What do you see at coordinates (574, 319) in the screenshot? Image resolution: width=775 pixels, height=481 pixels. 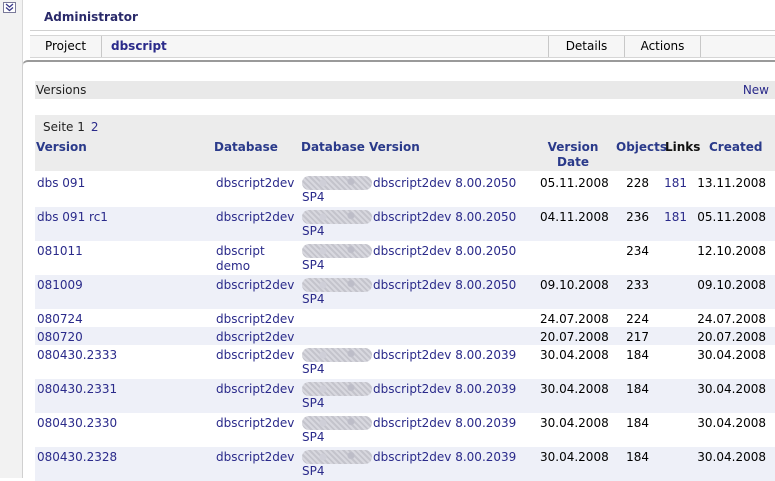 I see `version-date: 24.07.2008` at bounding box center [574, 319].